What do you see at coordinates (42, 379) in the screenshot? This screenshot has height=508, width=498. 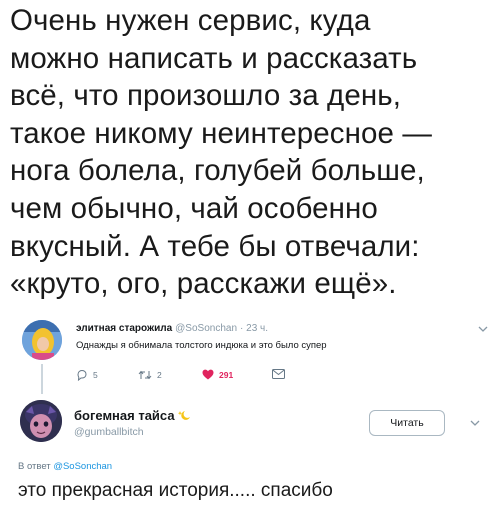 I see `thread-line` at bounding box center [42, 379].